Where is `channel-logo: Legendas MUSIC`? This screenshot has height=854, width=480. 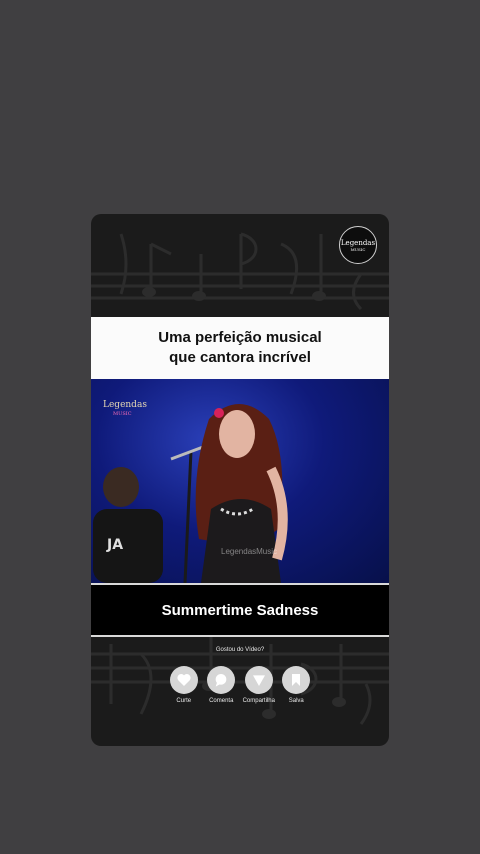 channel-logo: Legendas MUSIC is located at coordinates (358, 245).